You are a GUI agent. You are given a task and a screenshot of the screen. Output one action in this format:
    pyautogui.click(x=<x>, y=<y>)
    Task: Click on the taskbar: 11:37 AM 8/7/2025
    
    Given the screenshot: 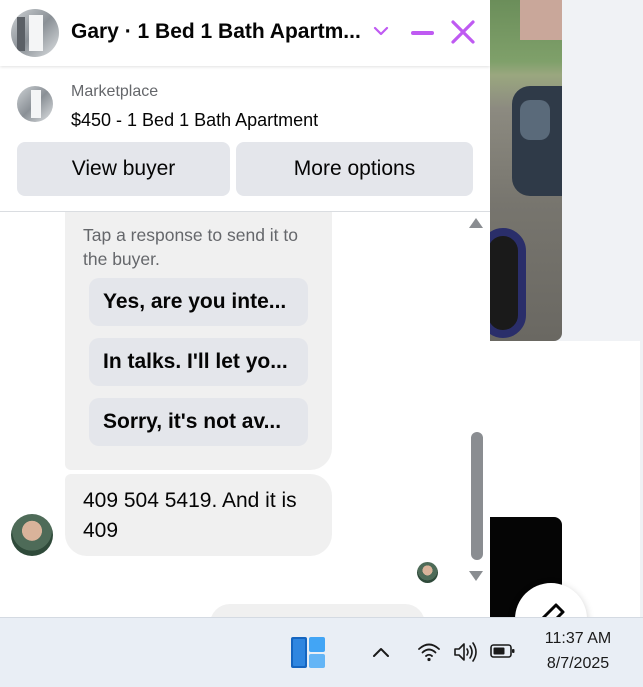 What is the action you would take?
    pyautogui.click(x=321, y=652)
    